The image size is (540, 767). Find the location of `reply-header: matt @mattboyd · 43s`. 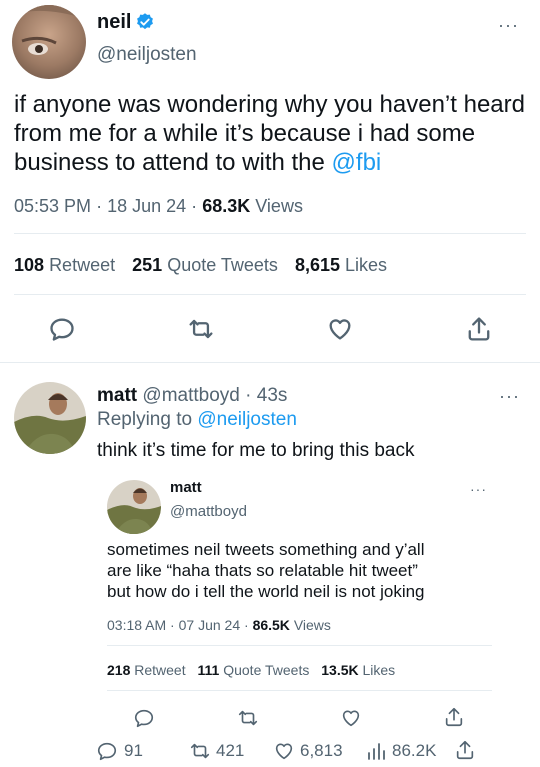

reply-header: matt @mattboyd · 43s is located at coordinates (192, 396).